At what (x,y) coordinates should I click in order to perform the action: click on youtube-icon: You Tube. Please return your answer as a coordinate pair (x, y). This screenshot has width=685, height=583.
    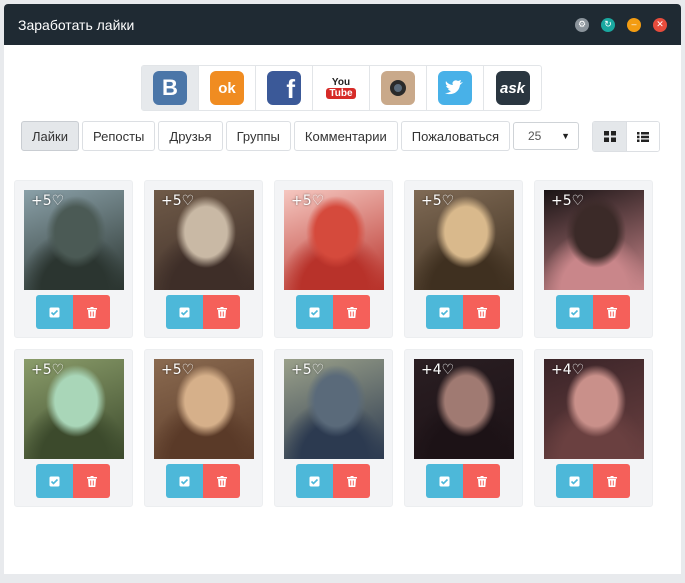
    Looking at the image, I should click on (341, 88).